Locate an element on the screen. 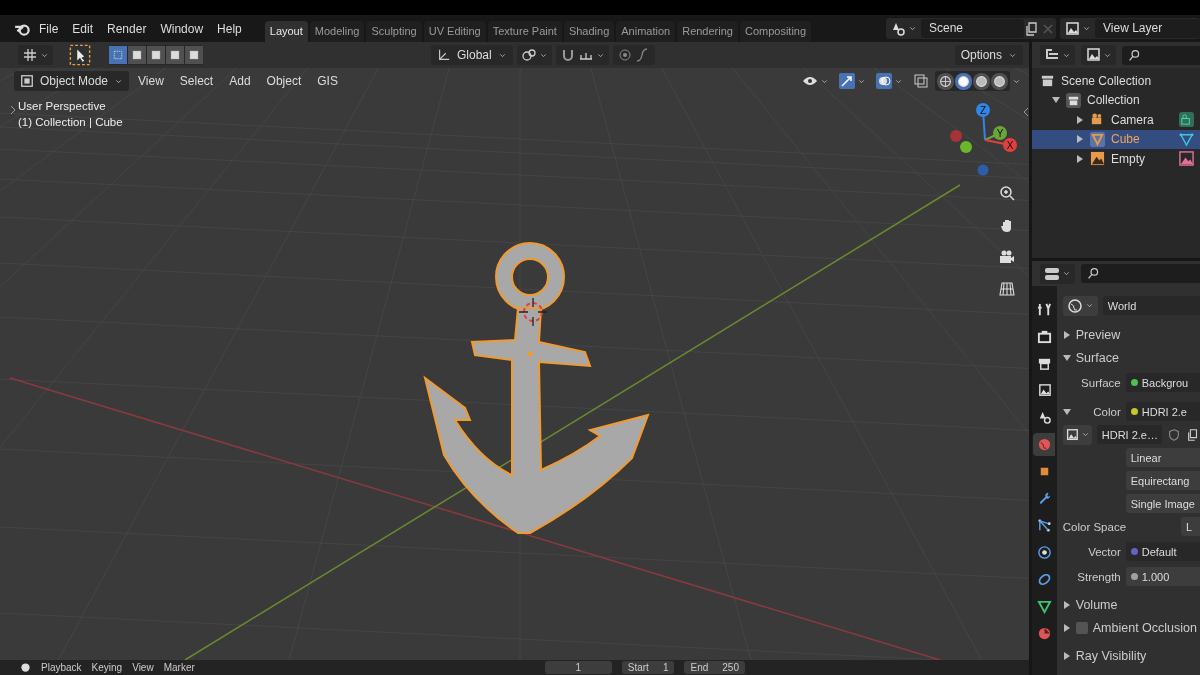 The width and height of the screenshot is (1200, 675). panel-header: Surface is located at coordinates (1097, 357).